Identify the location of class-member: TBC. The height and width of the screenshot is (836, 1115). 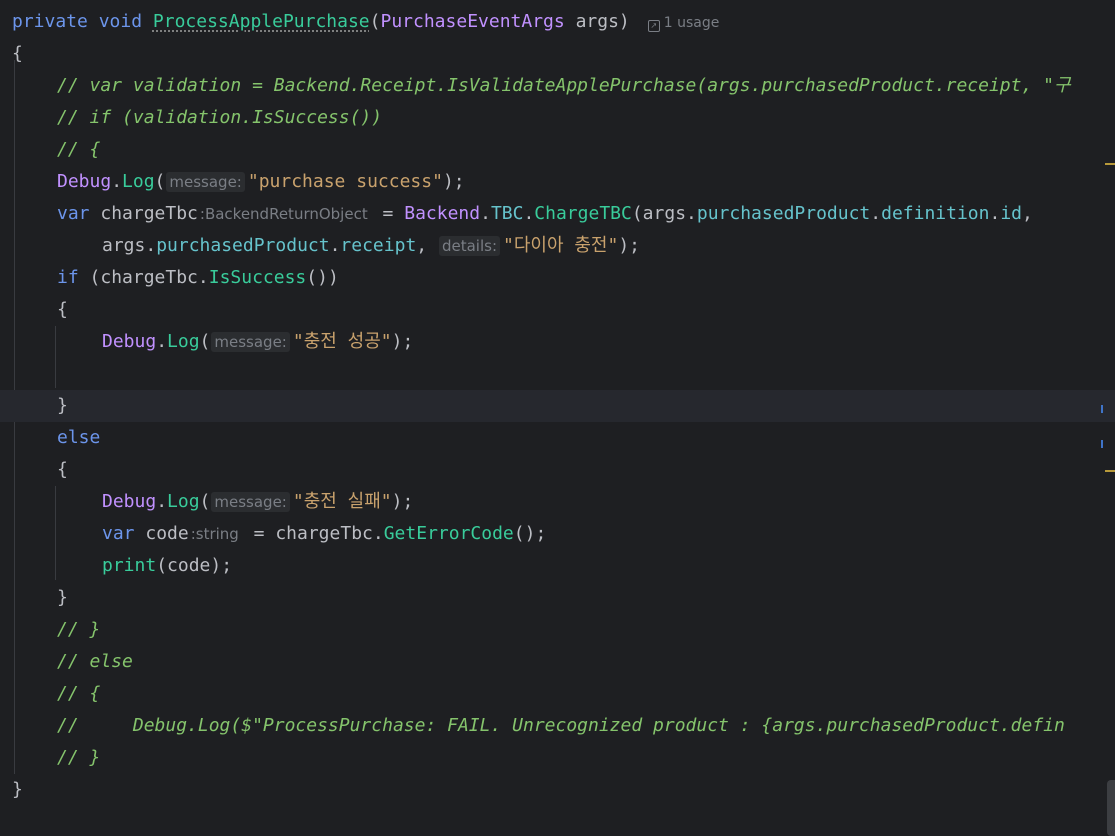
(507, 213).